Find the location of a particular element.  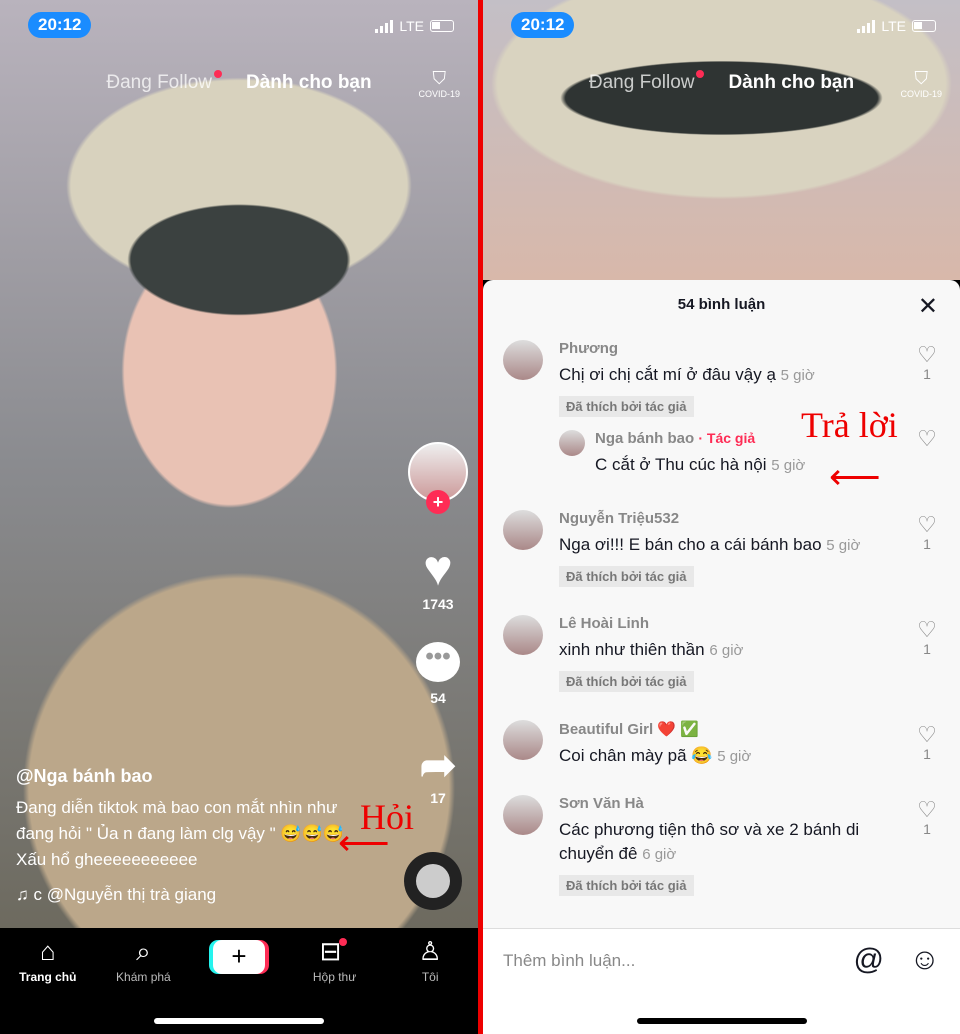

creator-avatar: + is located at coordinates (438, 478).